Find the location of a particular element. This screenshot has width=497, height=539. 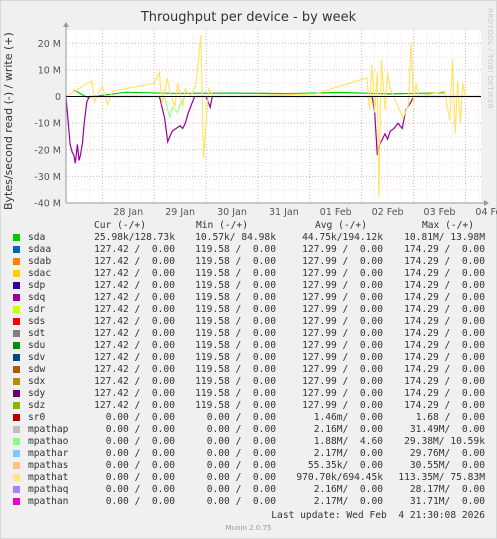

legend-avg-value: 2.16M/ 0.00 is located at coordinates (348, 429).